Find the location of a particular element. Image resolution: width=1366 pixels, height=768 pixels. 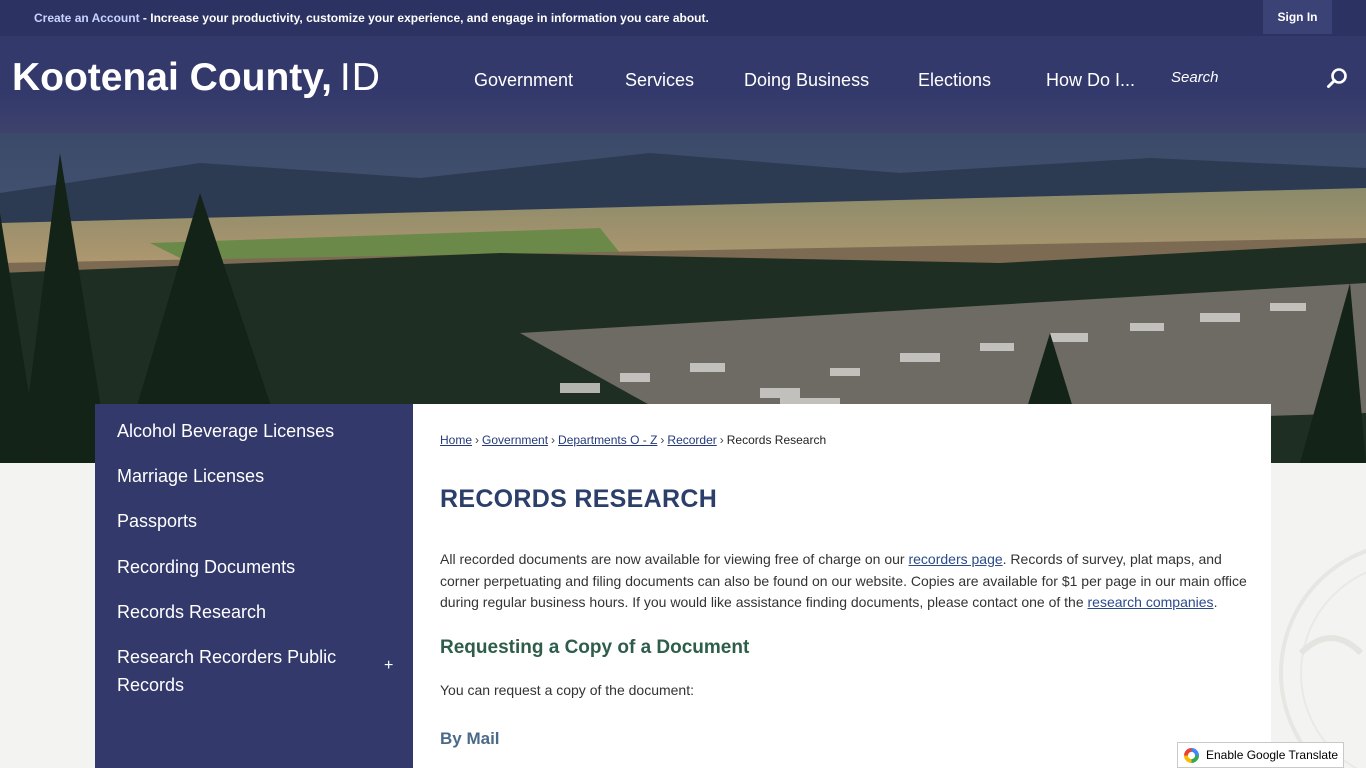

expand-plus-icon: + is located at coordinates (388, 666).